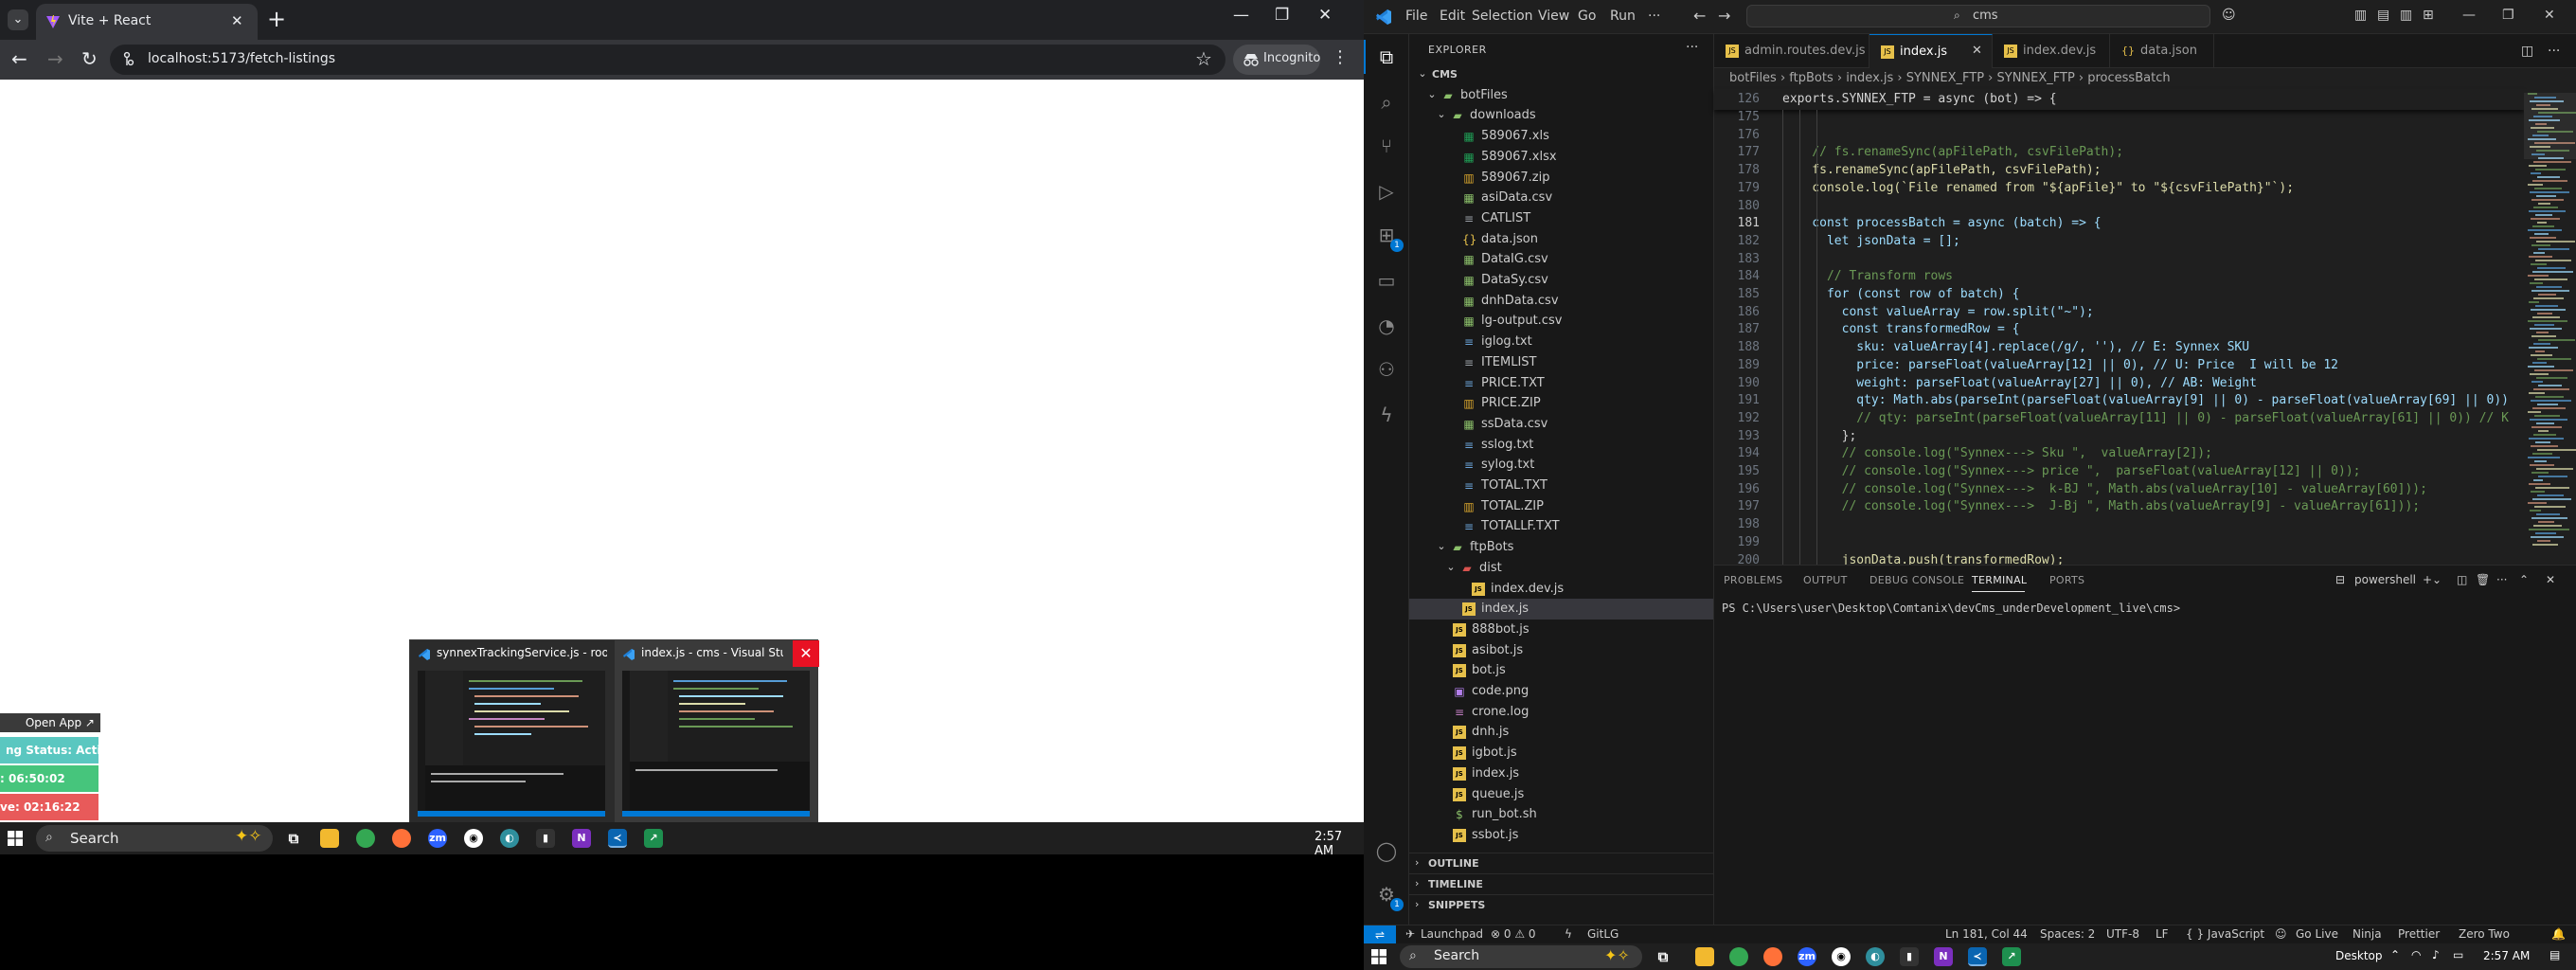 The width and height of the screenshot is (2576, 970). Describe the element at coordinates (1841, 956) in the screenshot. I see `github-icon: ◉` at that location.